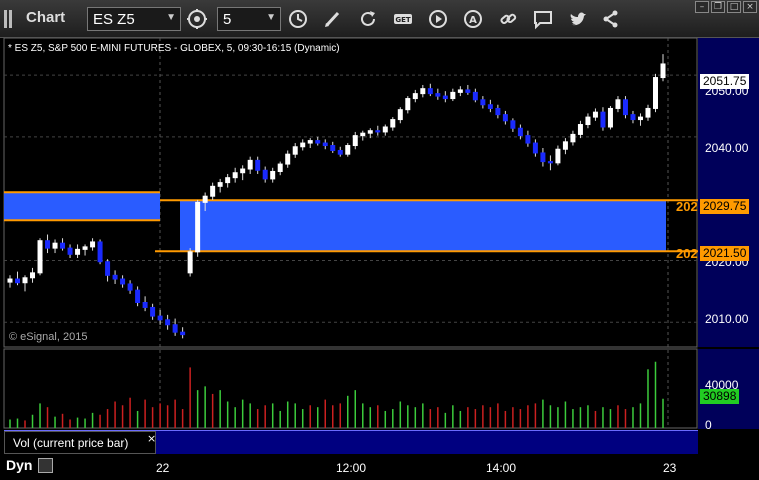 The width and height of the screenshot is (759, 480). I want to click on volume-tick: 0, so click(708, 425).